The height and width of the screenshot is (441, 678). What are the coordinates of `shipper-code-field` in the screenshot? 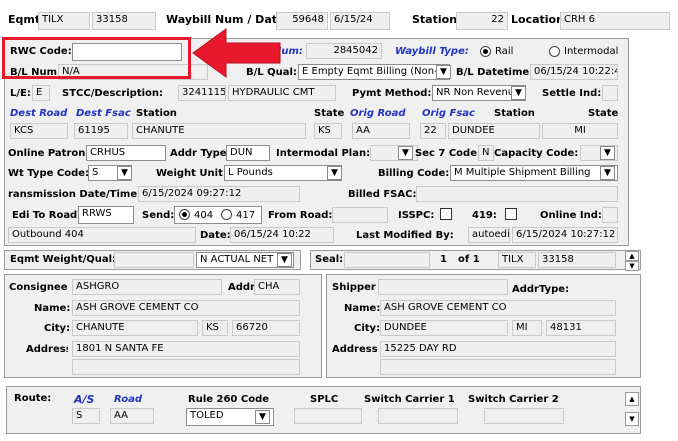 It's located at (443, 287).